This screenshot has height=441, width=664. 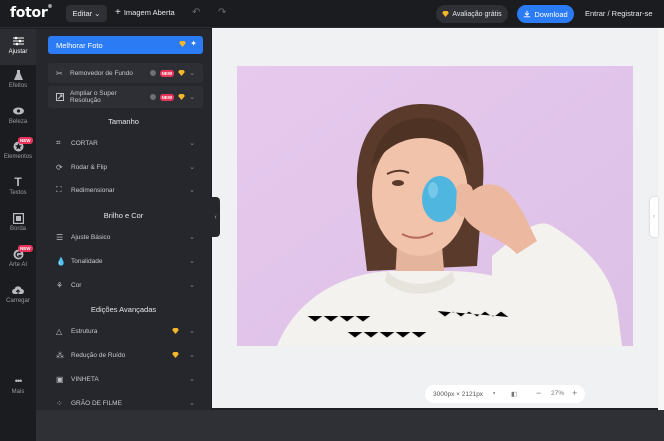 What do you see at coordinates (18, 294) in the screenshot?
I see `rail-item-upload: Carregar` at bounding box center [18, 294].